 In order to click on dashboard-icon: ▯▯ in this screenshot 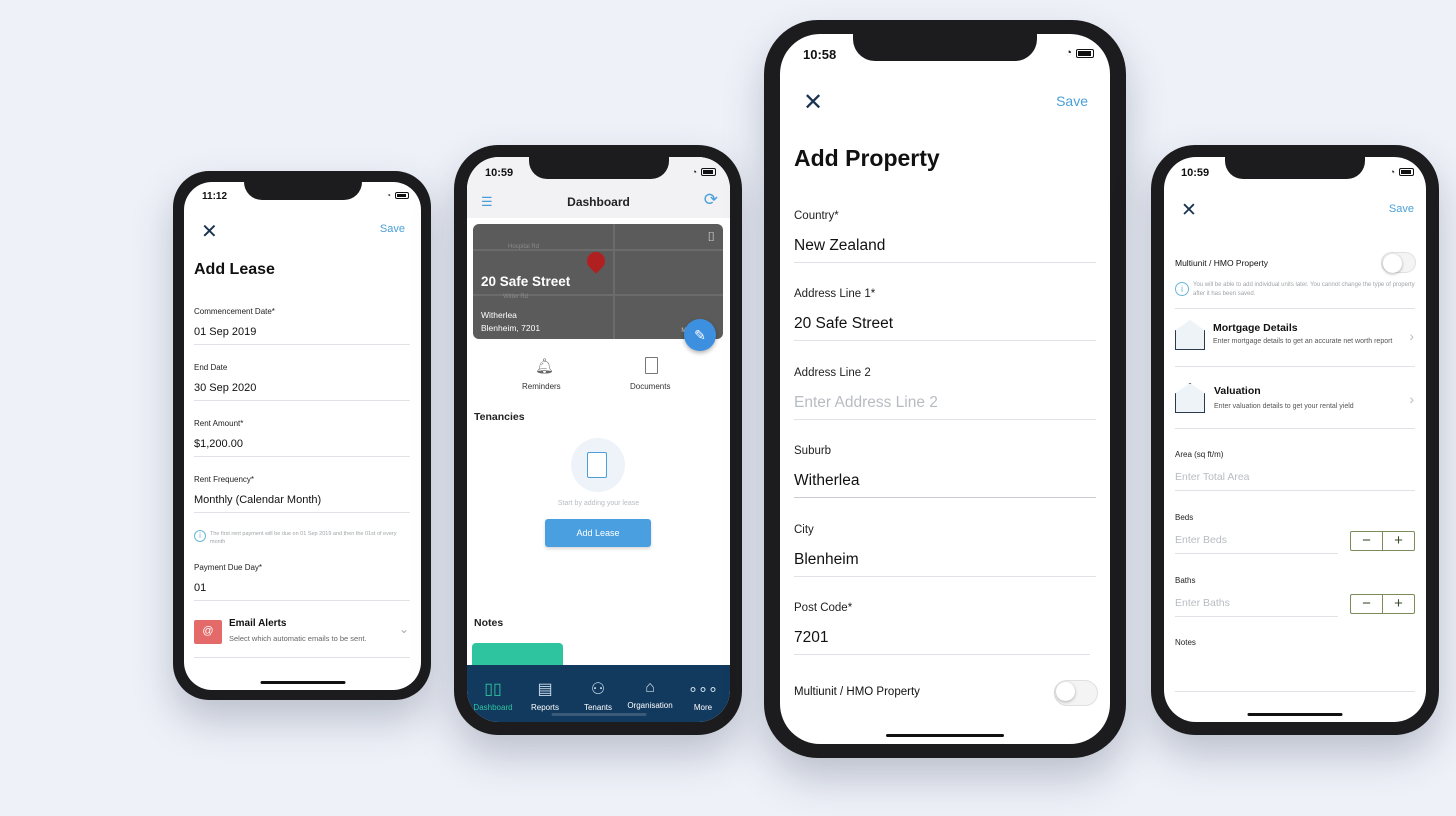, I will do `click(493, 689)`.